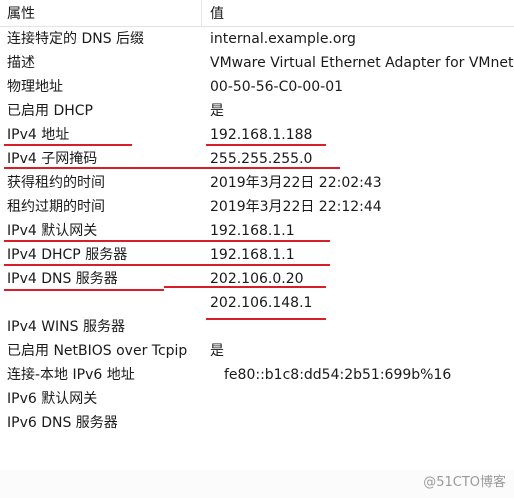 The height and width of the screenshot is (498, 514). Describe the element at coordinates (21, 14) in the screenshot. I see `column-header-property: 属性` at that location.